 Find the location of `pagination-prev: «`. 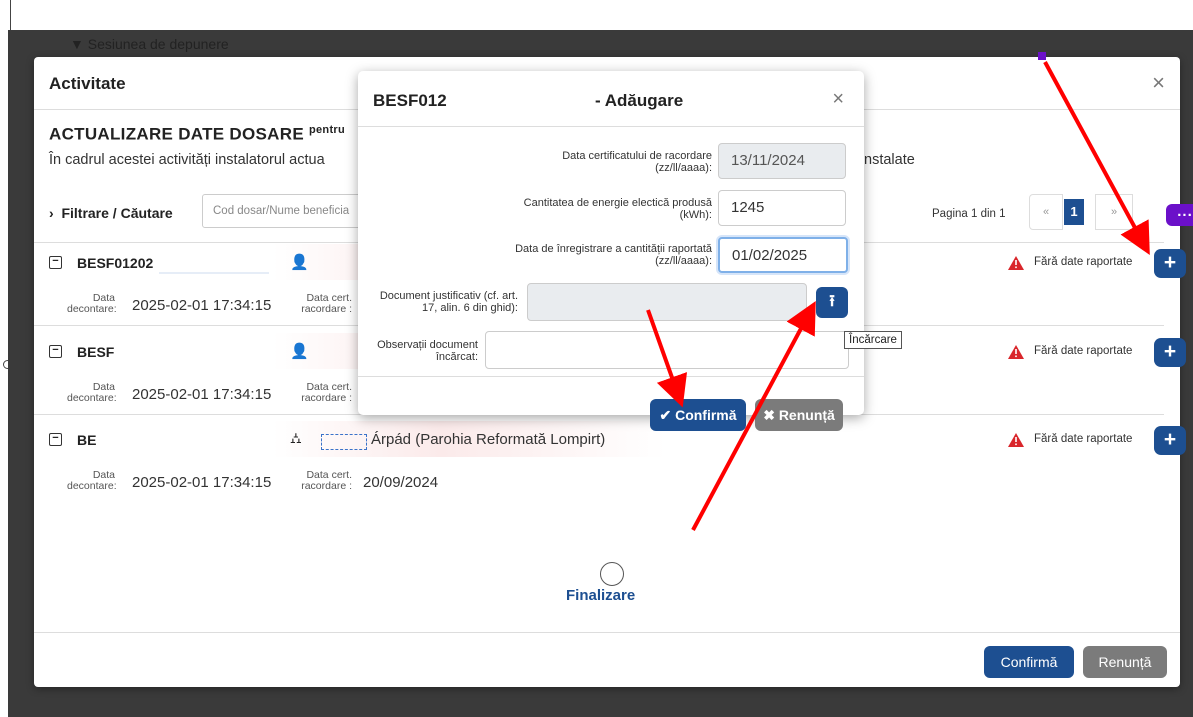

pagination-prev: « is located at coordinates (1046, 212).